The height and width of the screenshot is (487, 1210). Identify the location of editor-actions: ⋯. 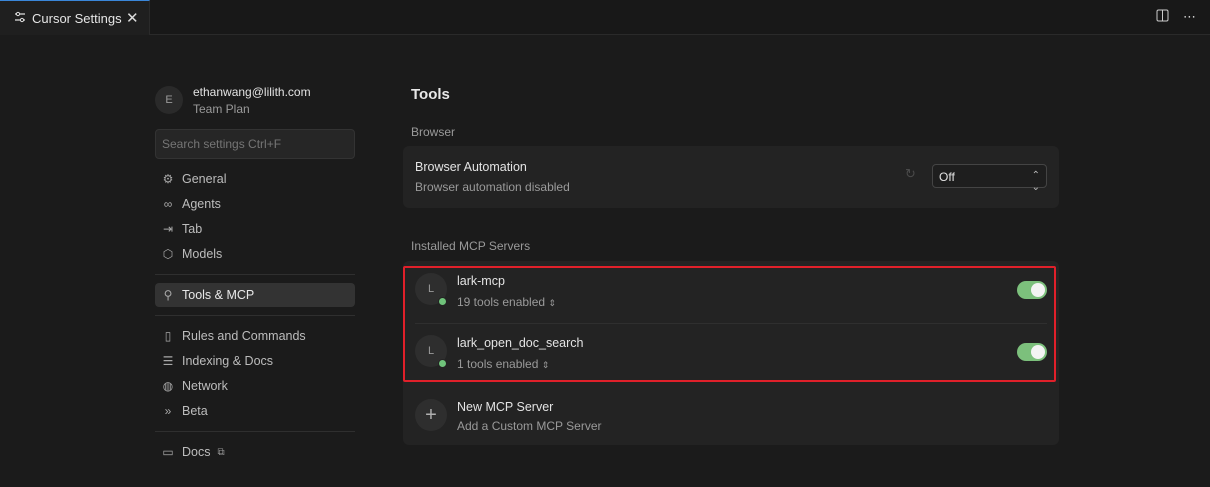
(1176, 17).